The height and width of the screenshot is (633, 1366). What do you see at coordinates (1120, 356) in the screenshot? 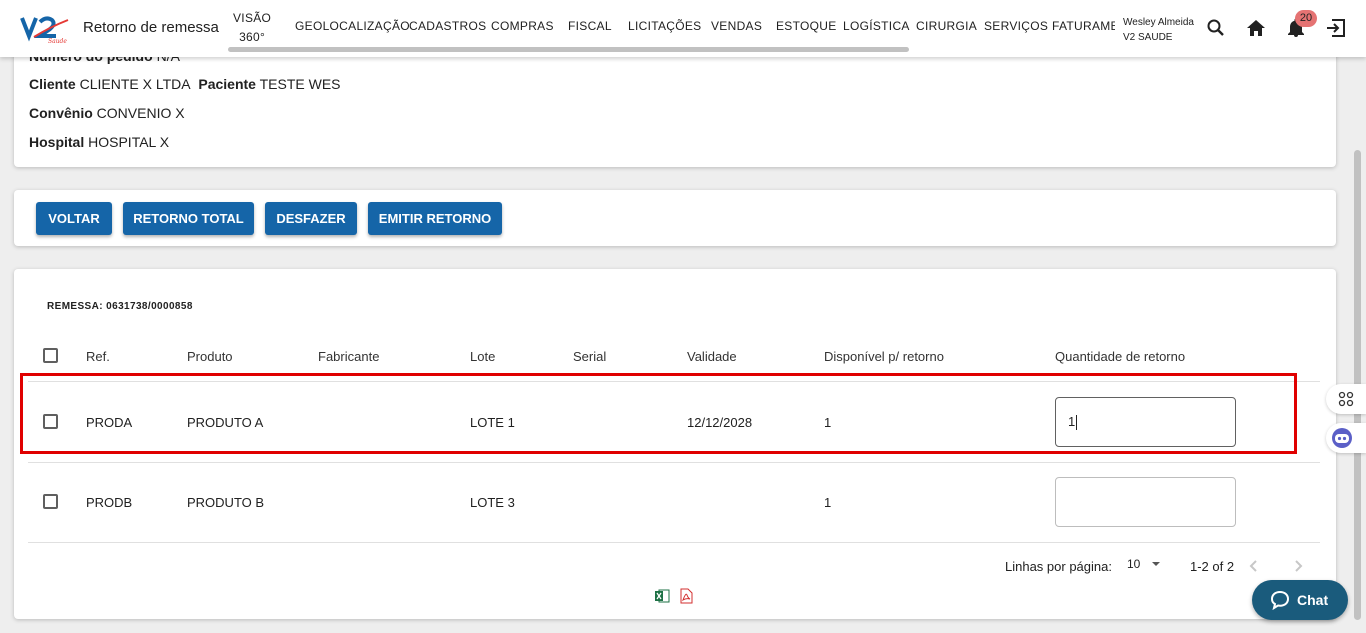
I see `header-quantidade: Quantidade de retorno` at bounding box center [1120, 356].